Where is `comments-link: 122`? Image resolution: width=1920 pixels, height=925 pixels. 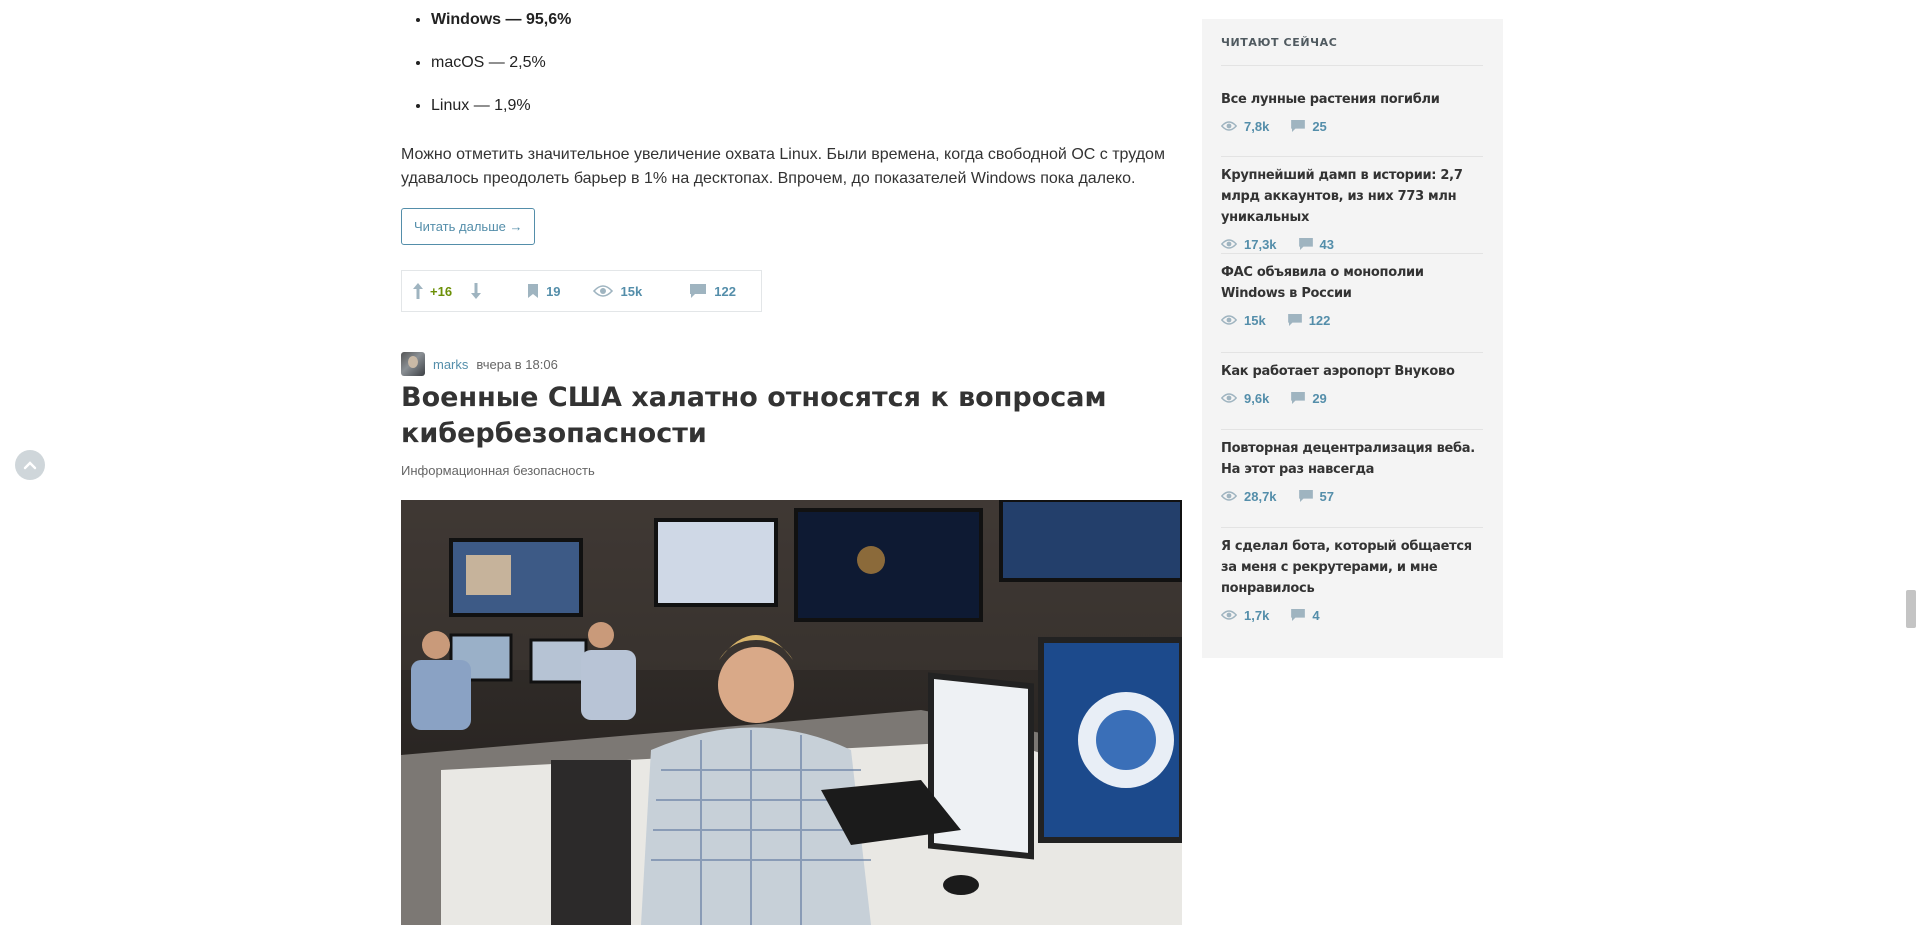
comments-link: 122 is located at coordinates (713, 291).